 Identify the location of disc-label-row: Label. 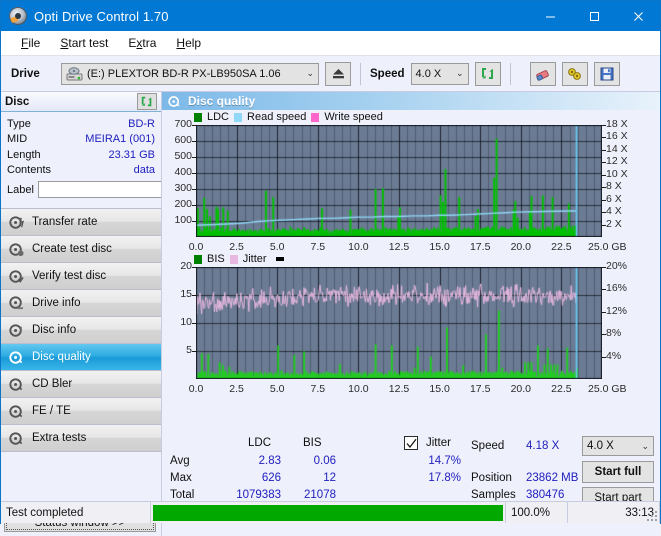
(124, 189).